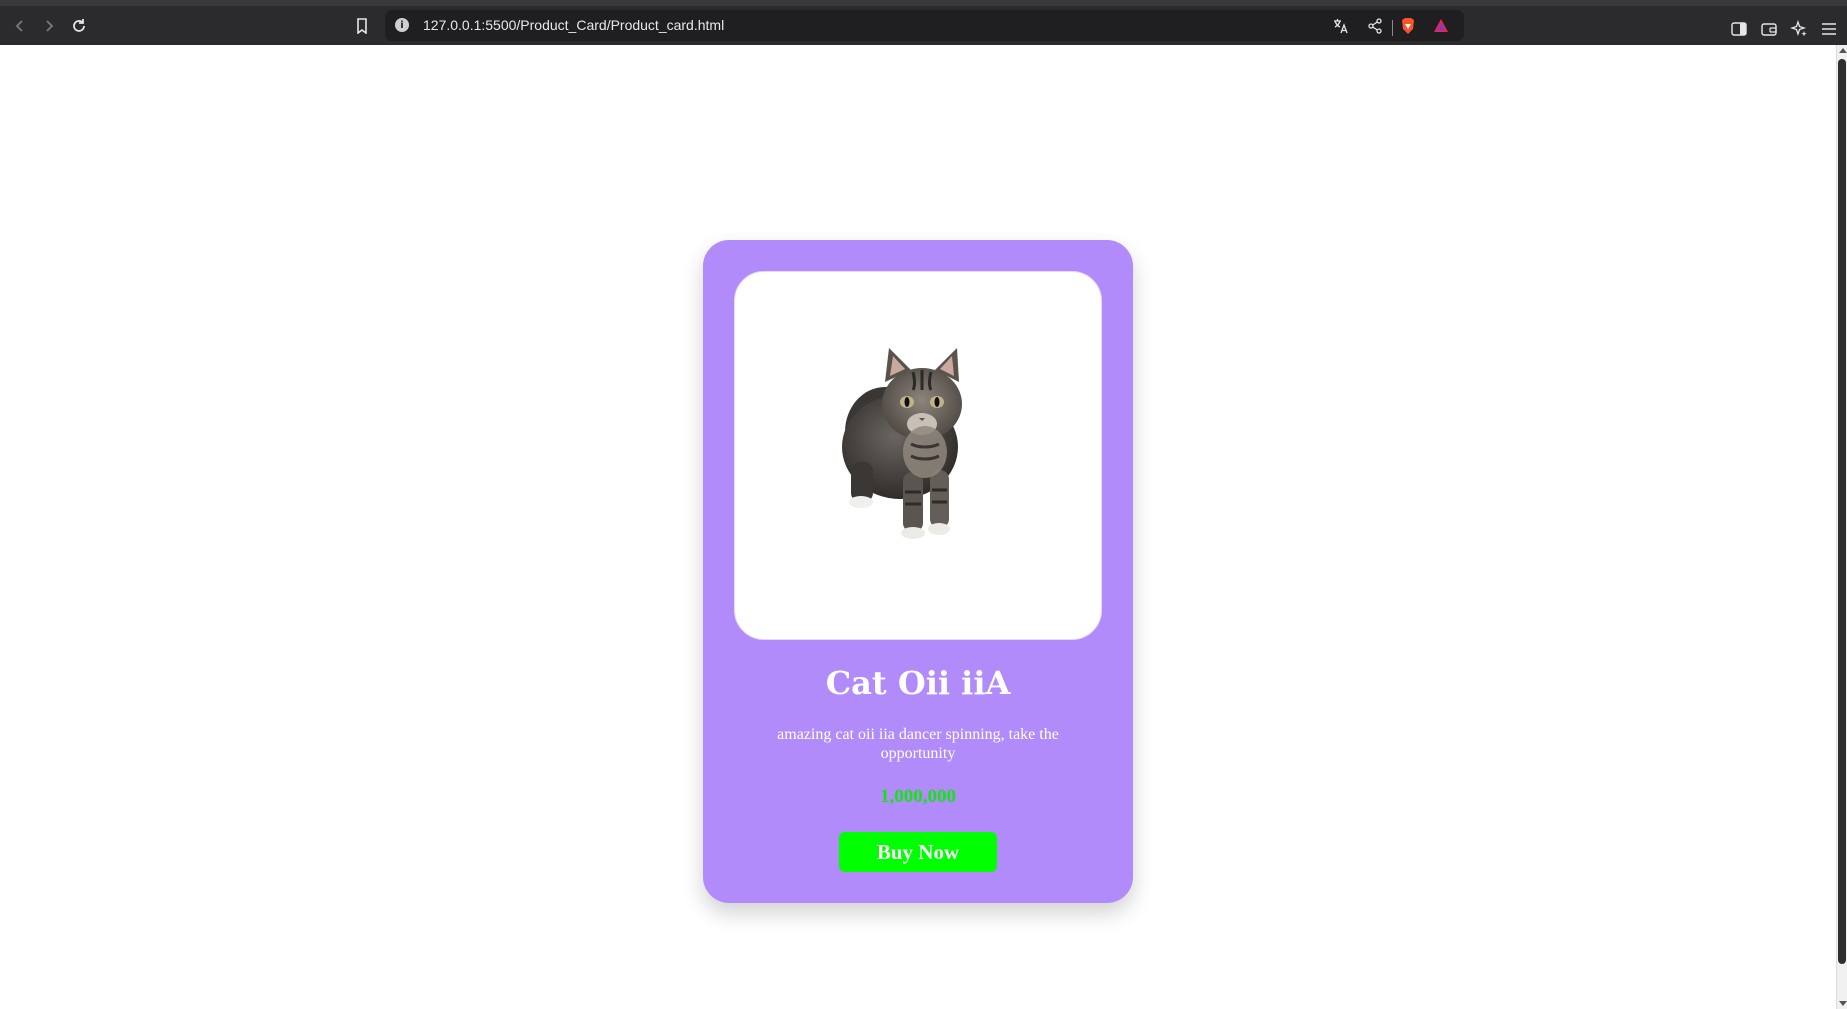 Image resolution: width=1847 pixels, height=1009 pixels. I want to click on scroll-down-icon, so click(1843, 1003).